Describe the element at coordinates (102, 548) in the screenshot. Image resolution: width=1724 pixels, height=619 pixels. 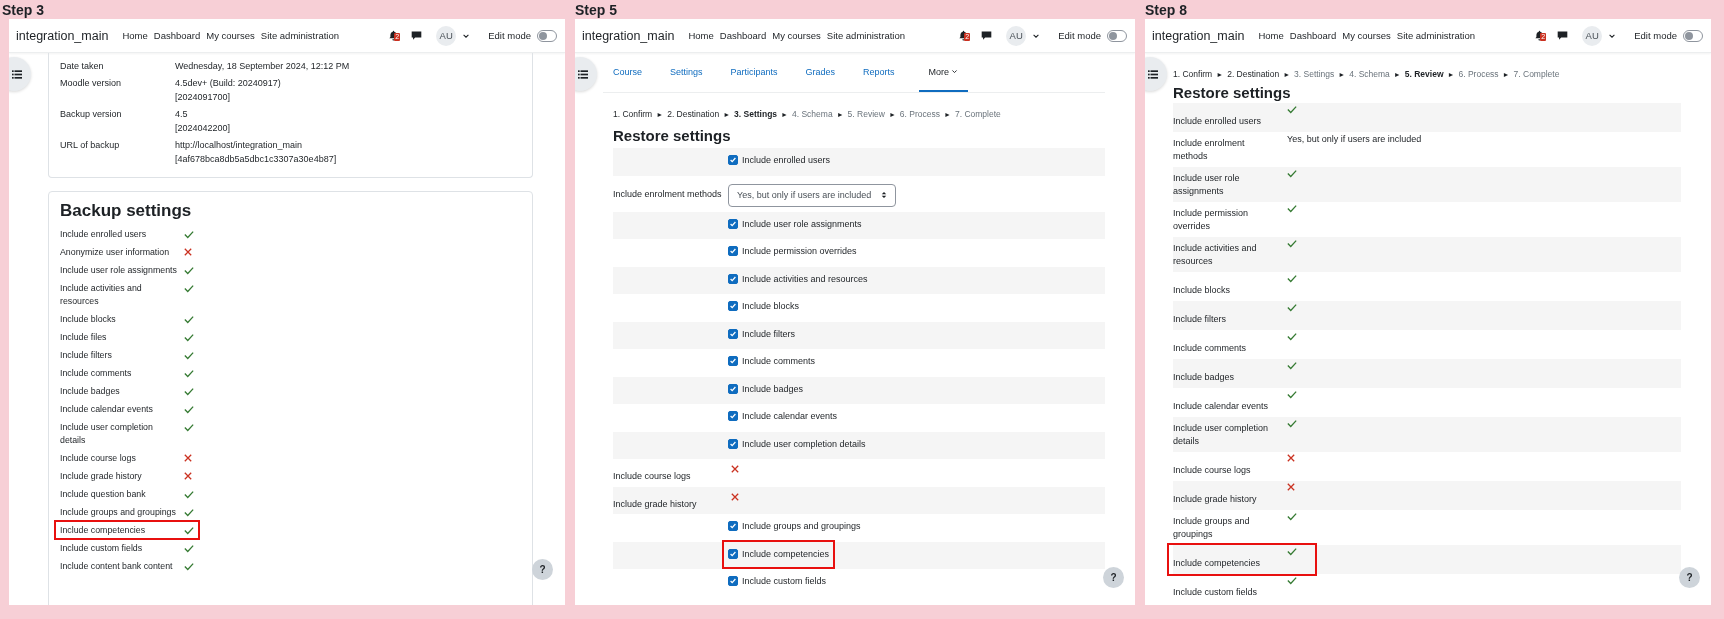
I see `setting-label: Include custom fields` at that location.